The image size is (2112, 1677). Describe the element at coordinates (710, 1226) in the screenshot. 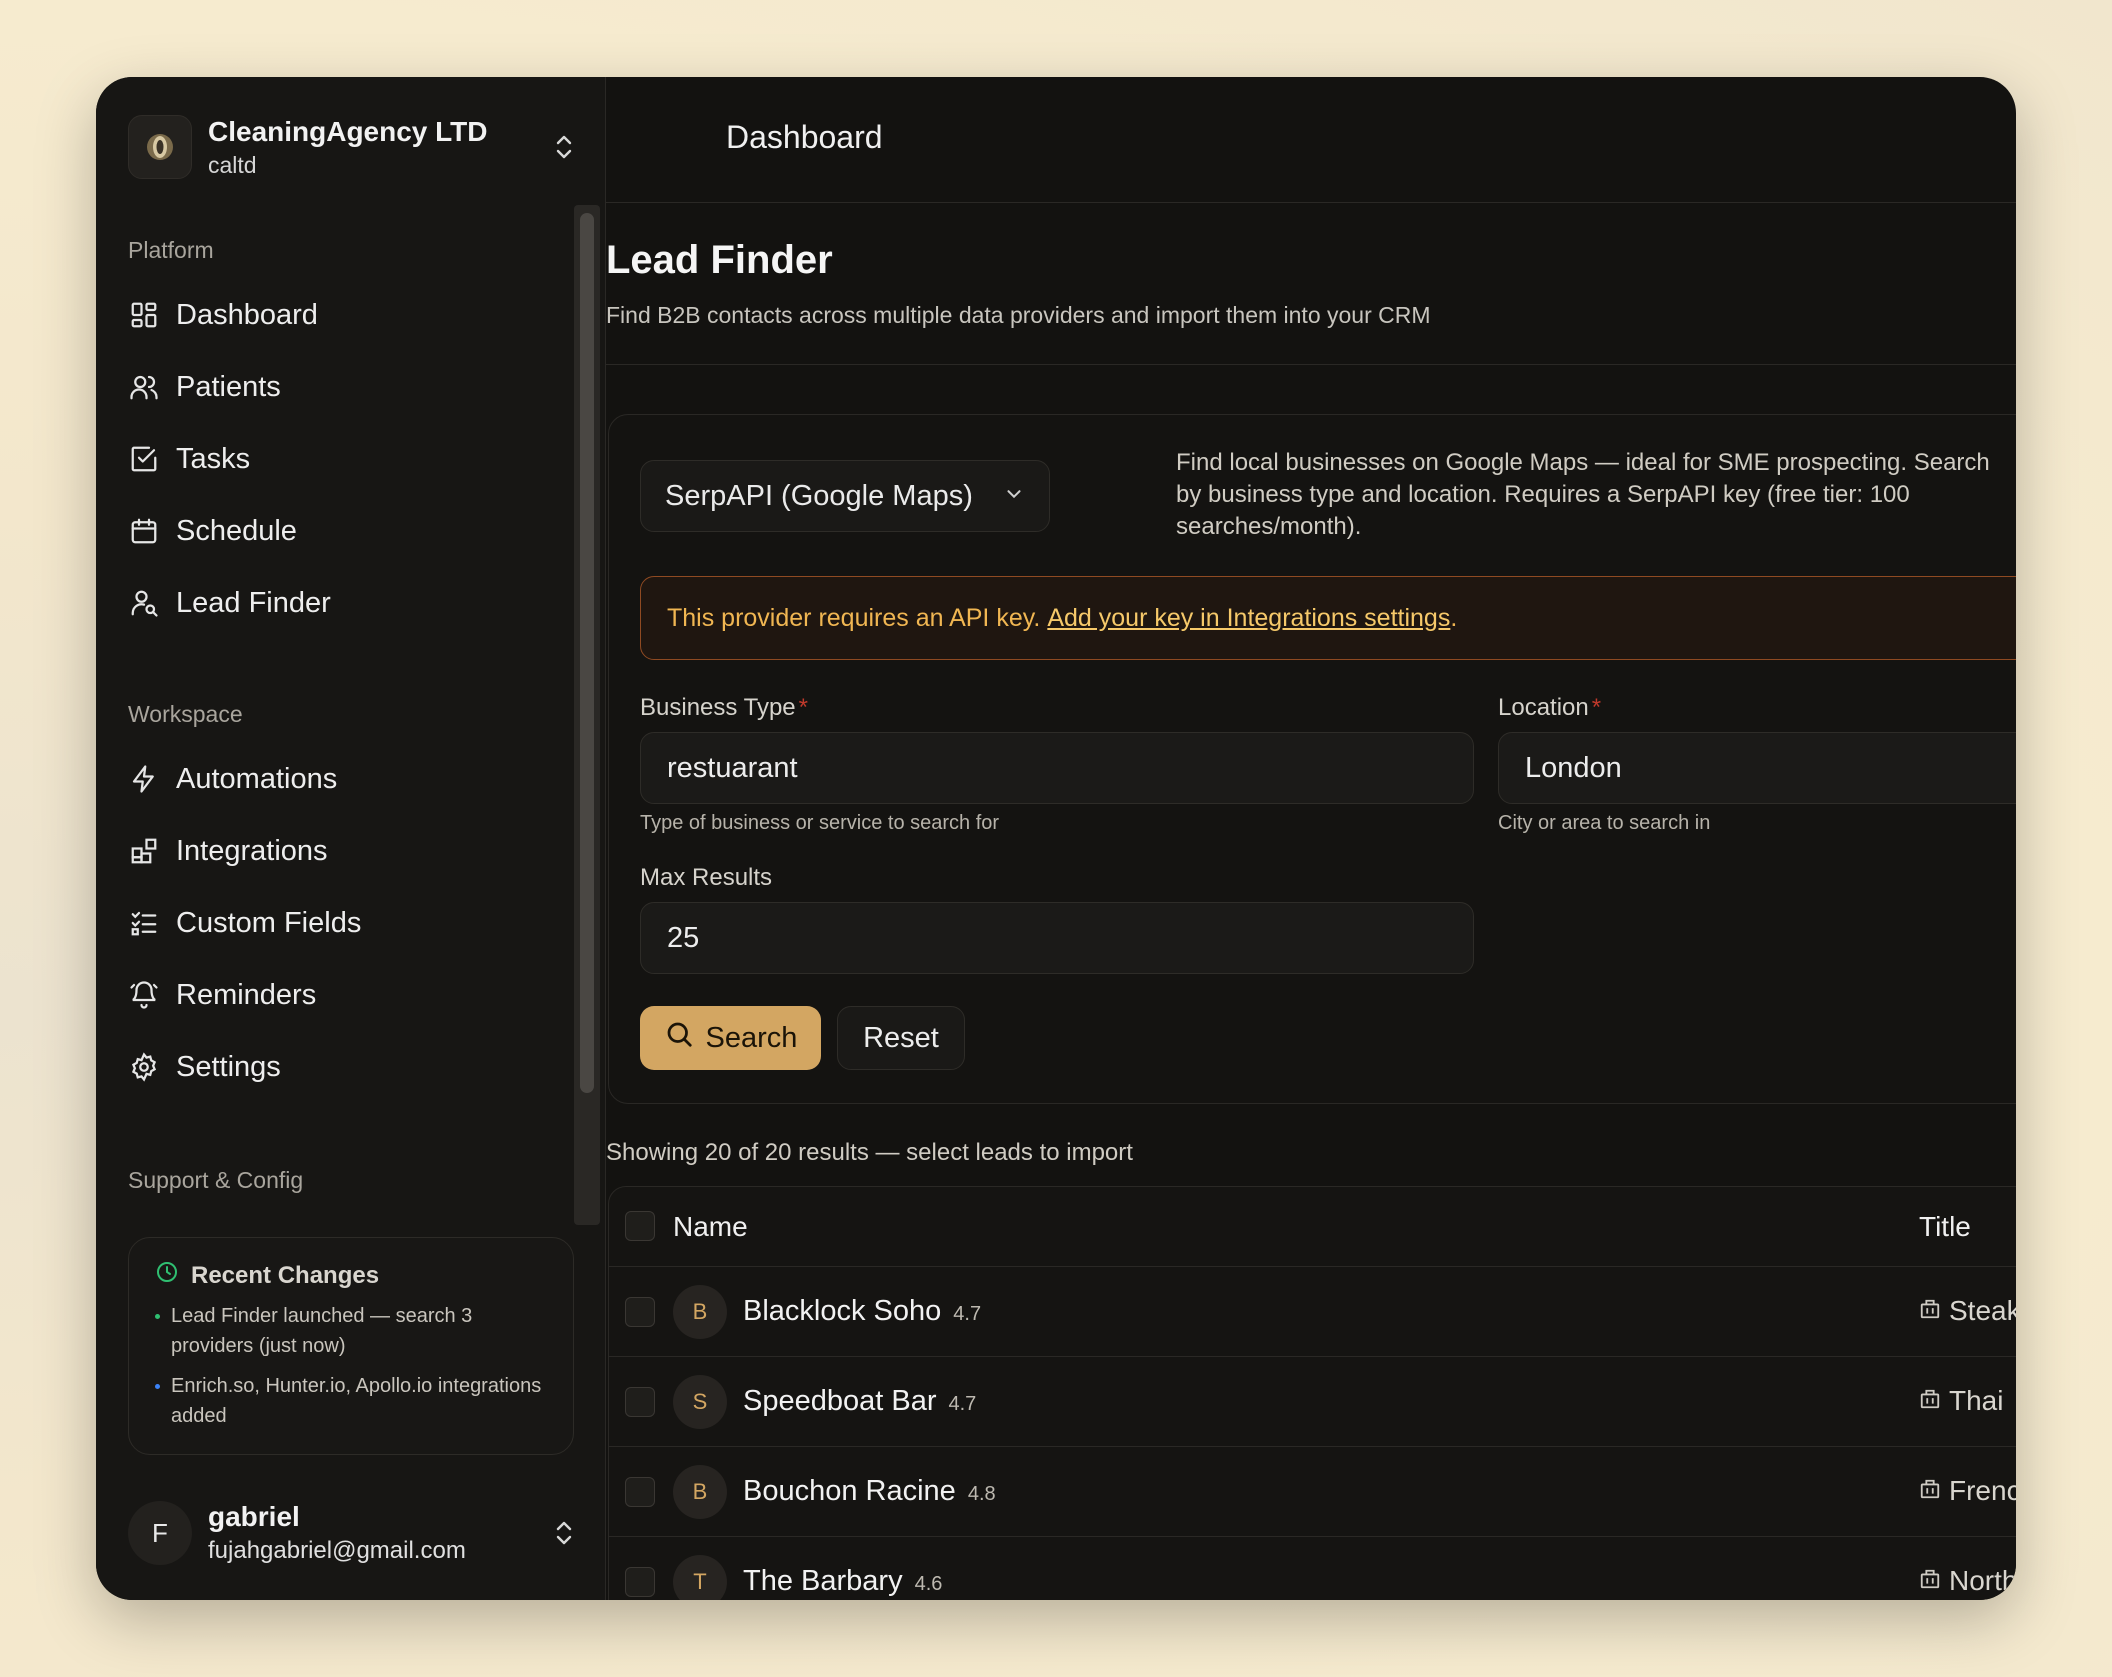

I see `column-name: Name` at that location.